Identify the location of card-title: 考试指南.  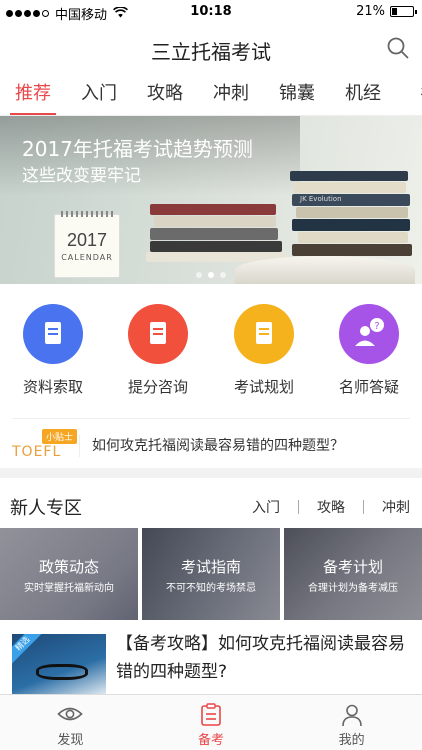
(210, 567).